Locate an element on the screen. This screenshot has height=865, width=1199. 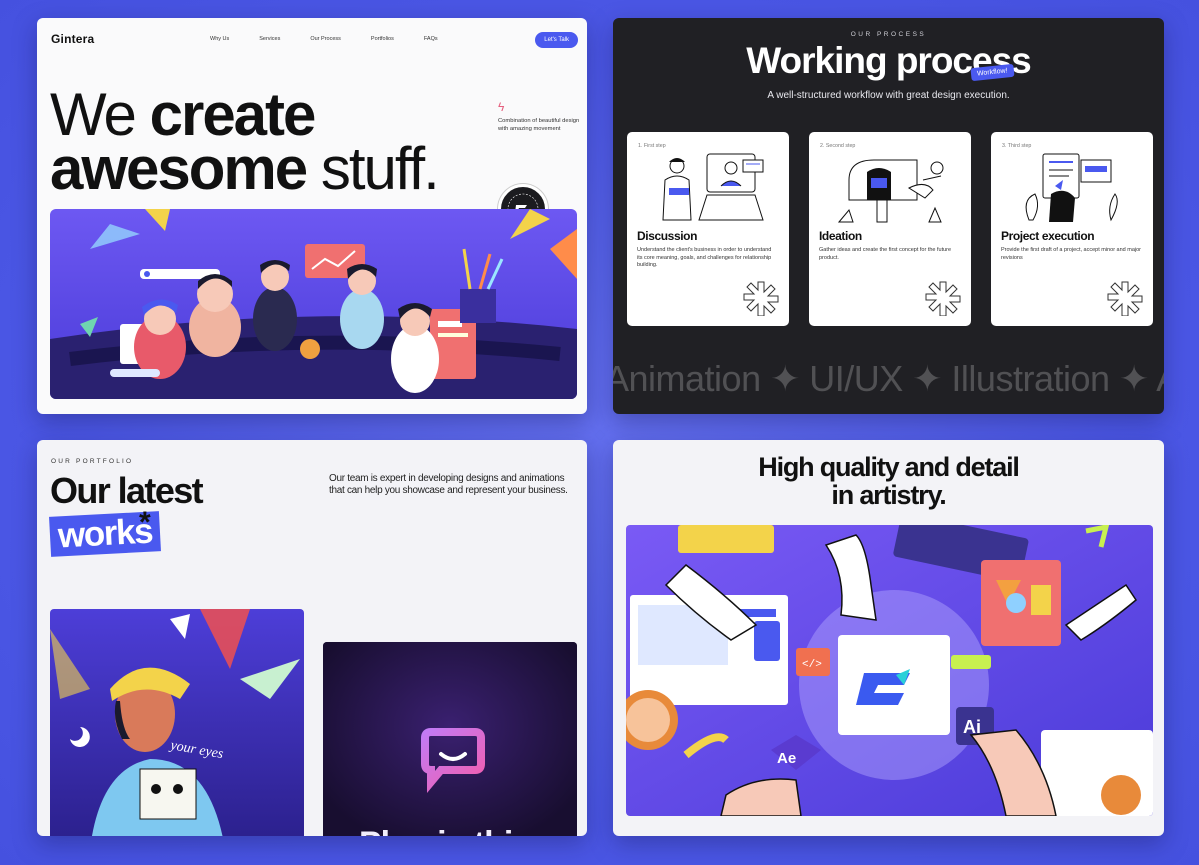
ideation-illustration is located at coordinates (890, 191).